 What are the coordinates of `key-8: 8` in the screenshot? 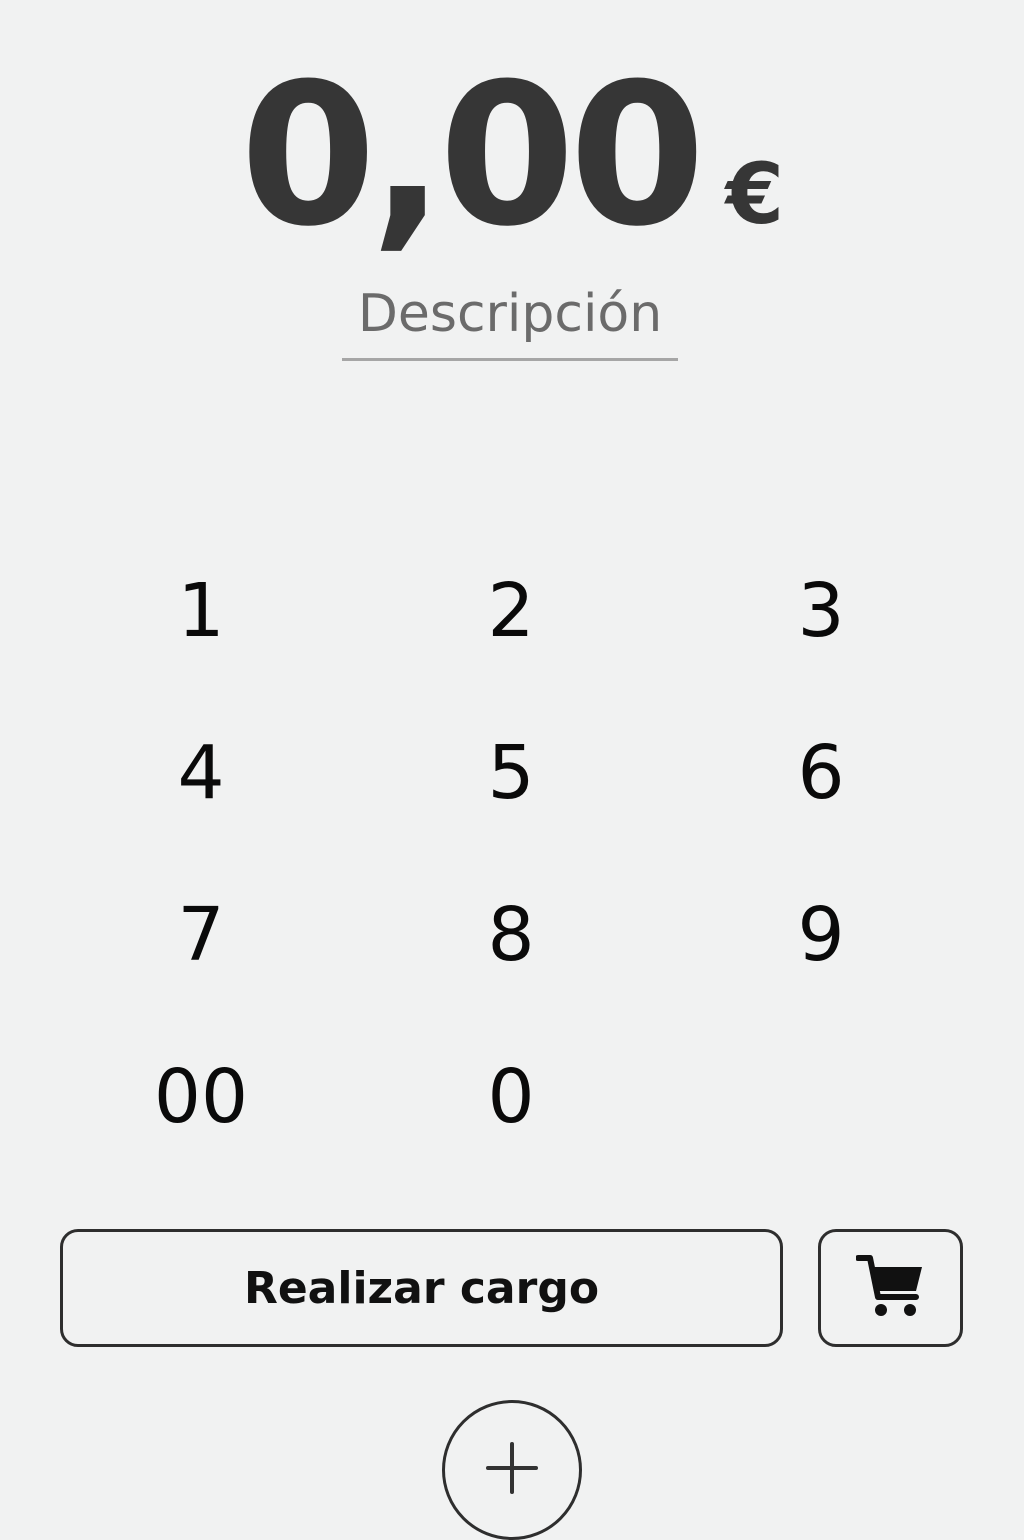 It's located at (511, 935).